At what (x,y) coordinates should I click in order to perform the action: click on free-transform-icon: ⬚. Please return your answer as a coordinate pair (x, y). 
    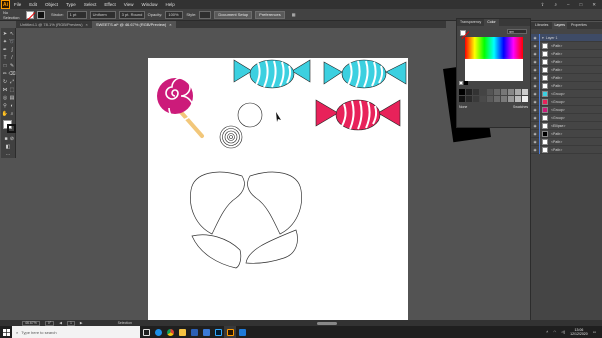
    Looking at the image, I should click on (12, 90).